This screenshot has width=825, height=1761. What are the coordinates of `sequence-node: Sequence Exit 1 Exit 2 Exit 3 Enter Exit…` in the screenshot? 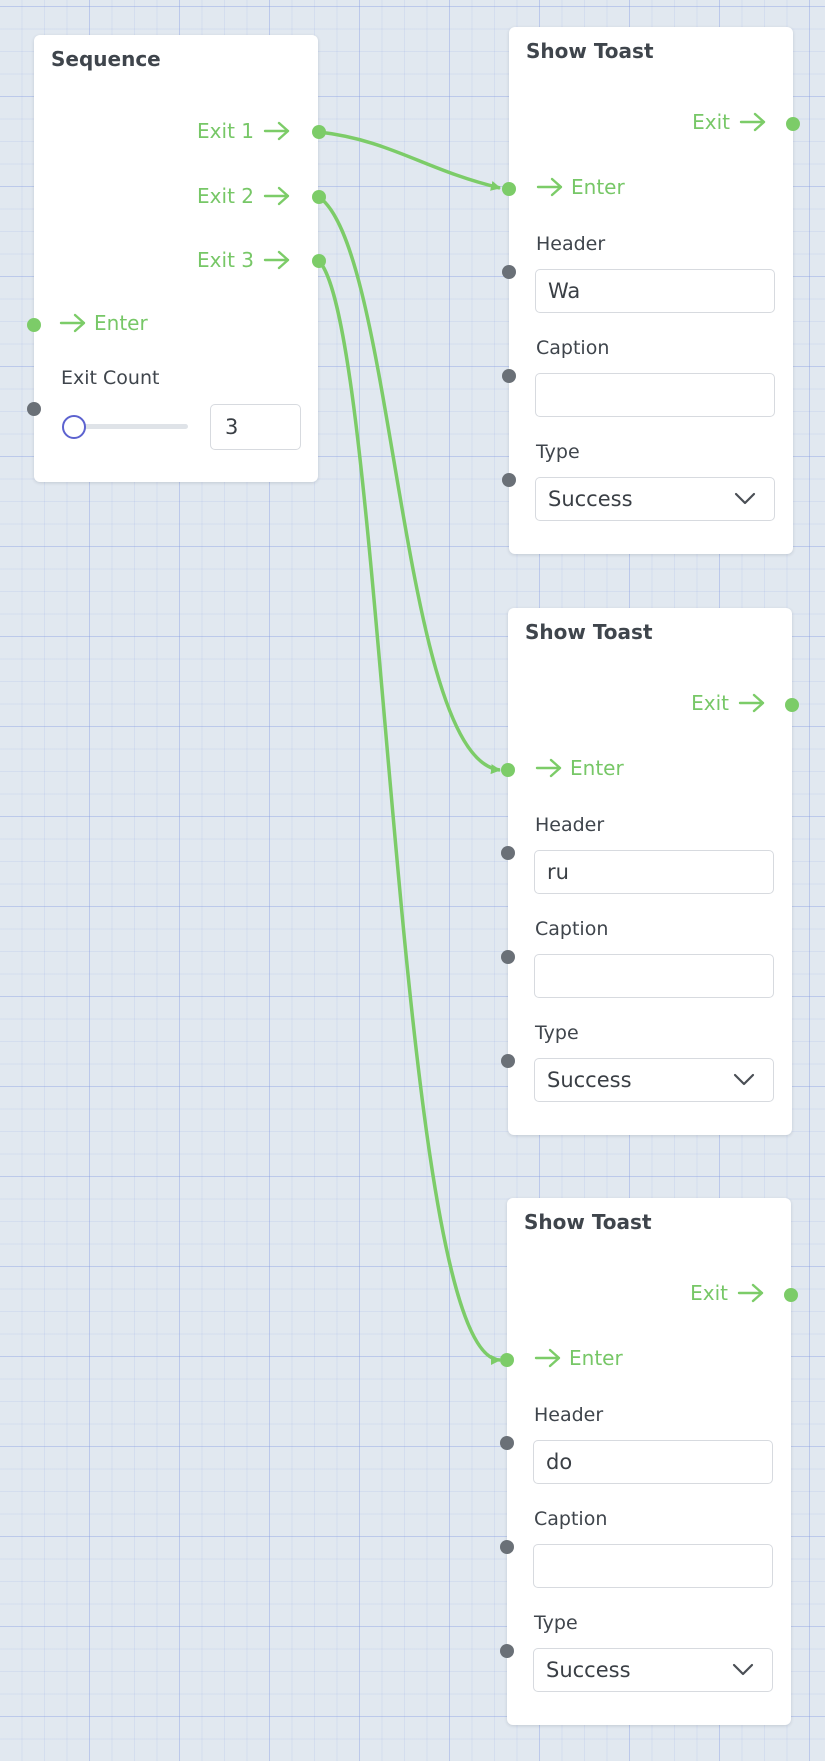 It's located at (176, 258).